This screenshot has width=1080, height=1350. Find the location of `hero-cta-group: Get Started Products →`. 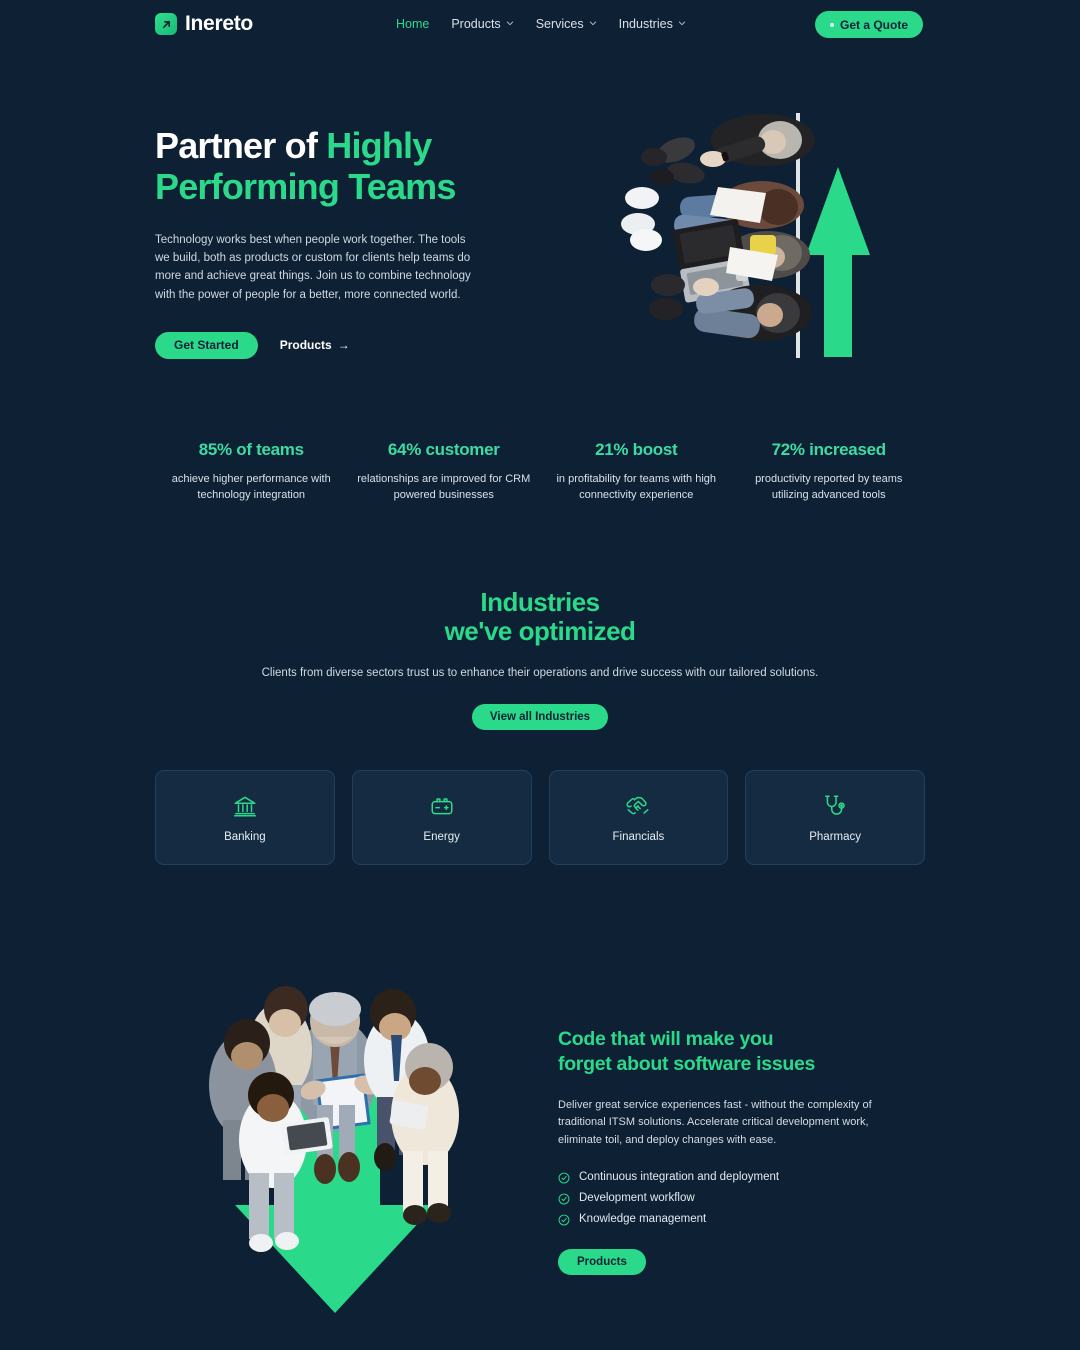

hero-cta-group: Get Started Products → is located at coordinates (327, 345).